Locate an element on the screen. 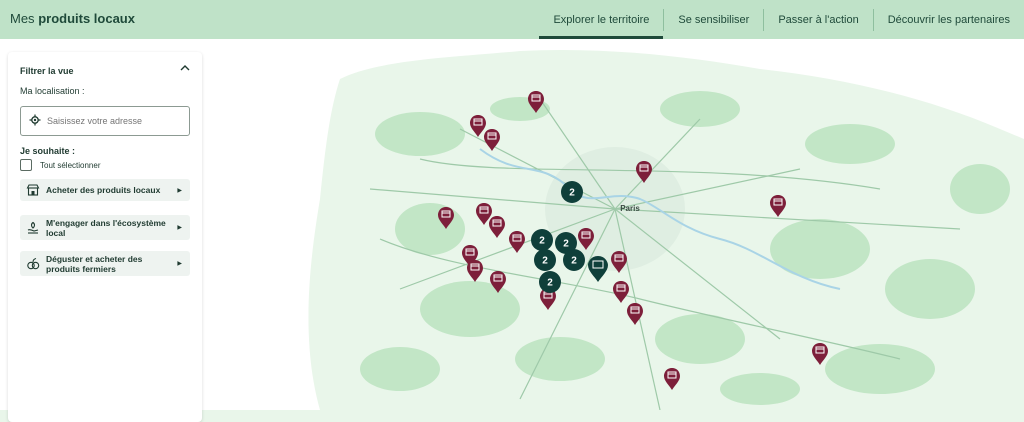 This screenshot has width=1024, height=422. select-all-row: Tout sélectionner is located at coordinates (60, 165).